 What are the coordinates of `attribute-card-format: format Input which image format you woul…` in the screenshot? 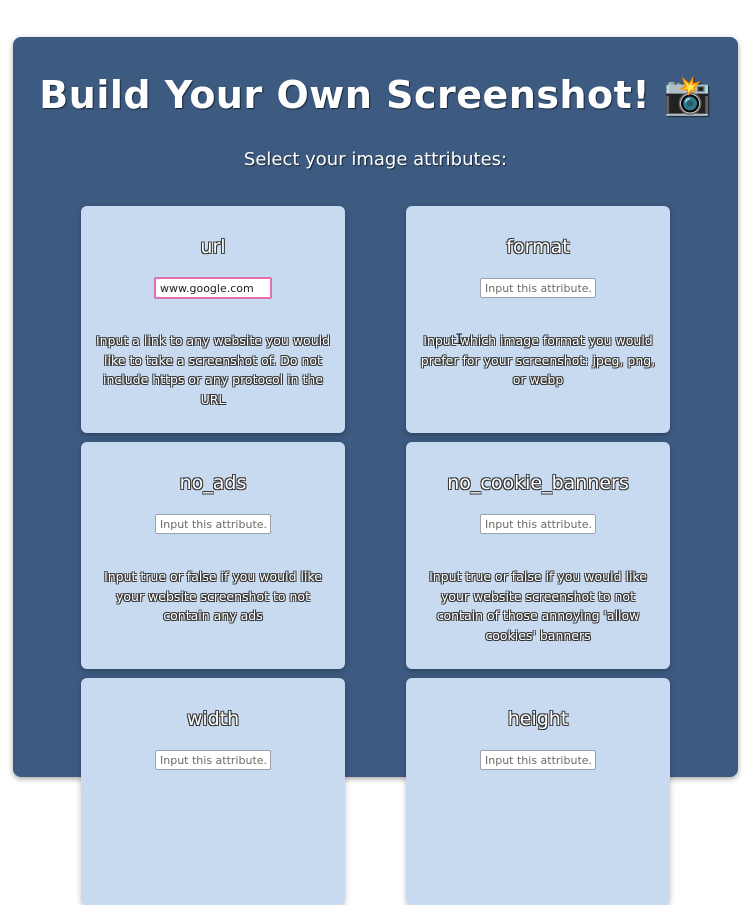 It's located at (538, 319).